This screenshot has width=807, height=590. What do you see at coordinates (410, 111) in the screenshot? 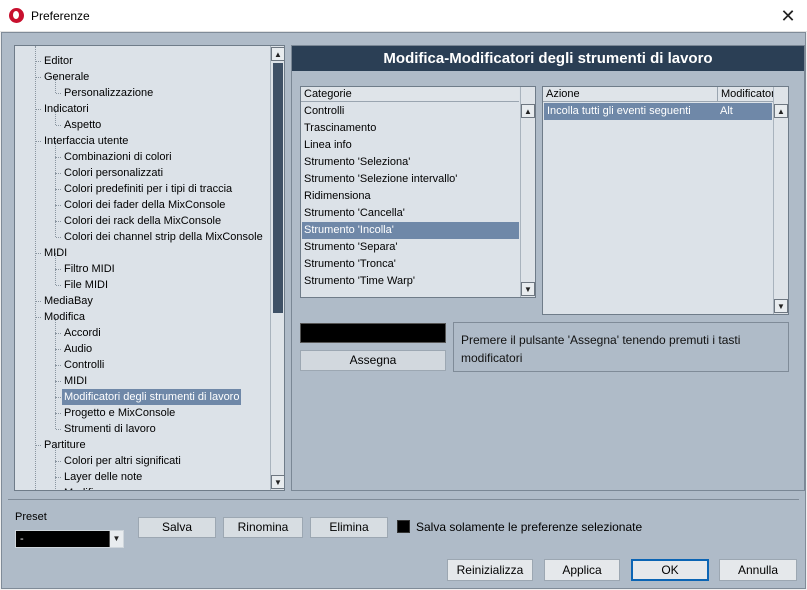
I see `category-item: Controlli` at bounding box center [410, 111].